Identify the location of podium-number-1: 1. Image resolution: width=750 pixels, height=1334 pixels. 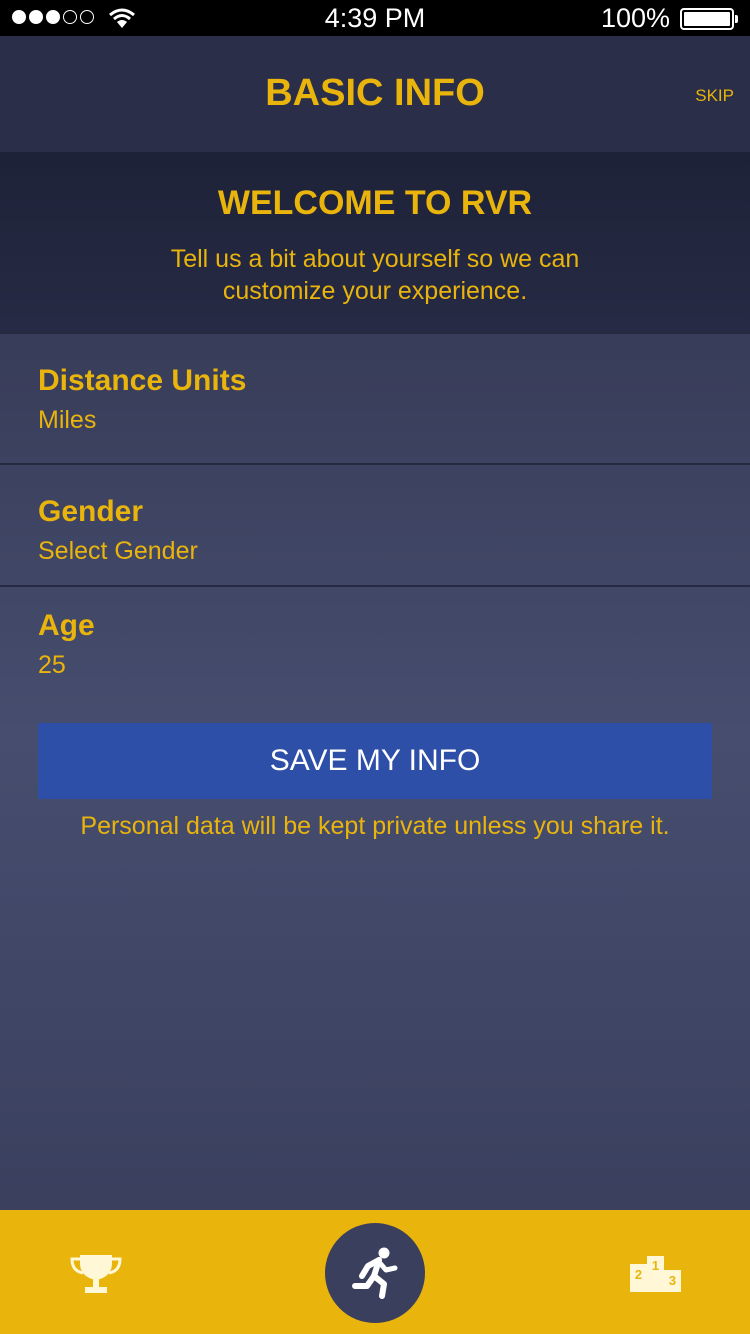
(655, 1265).